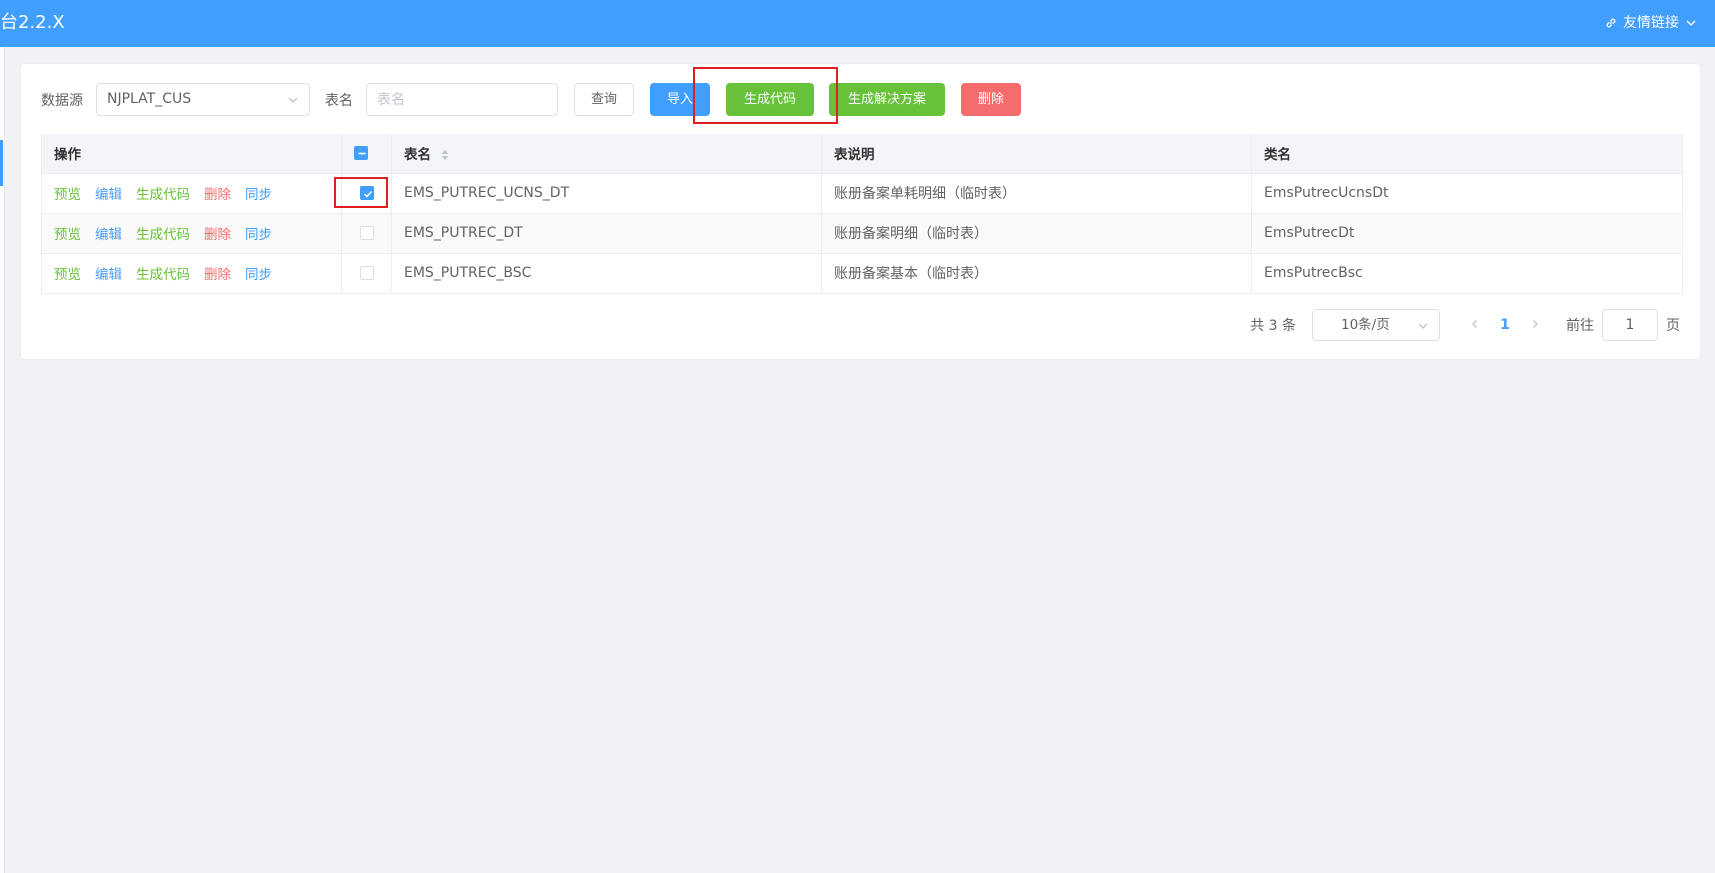  Describe the element at coordinates (2, 460) in the screenshot. I see `sidebar-edge` at that location.